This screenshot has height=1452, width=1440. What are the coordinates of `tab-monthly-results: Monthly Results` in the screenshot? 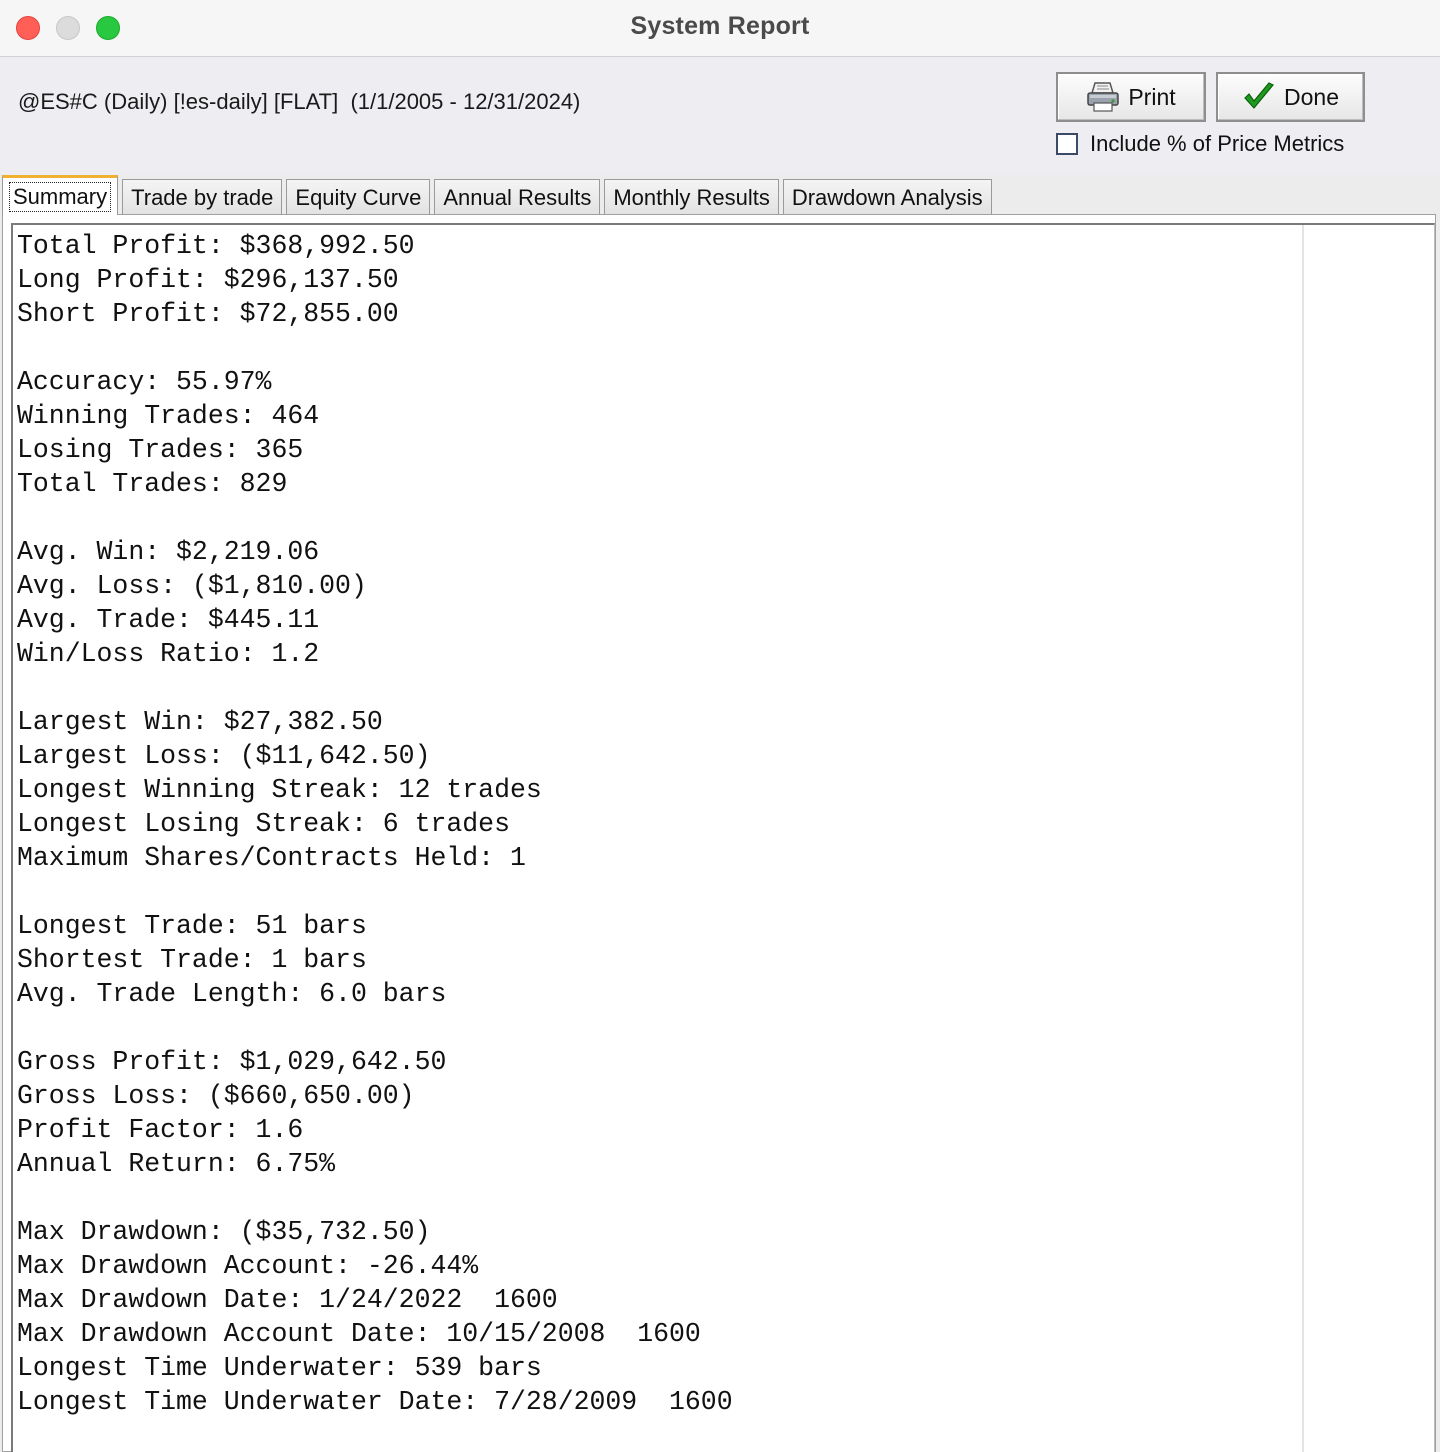 It's located at (691, 197).